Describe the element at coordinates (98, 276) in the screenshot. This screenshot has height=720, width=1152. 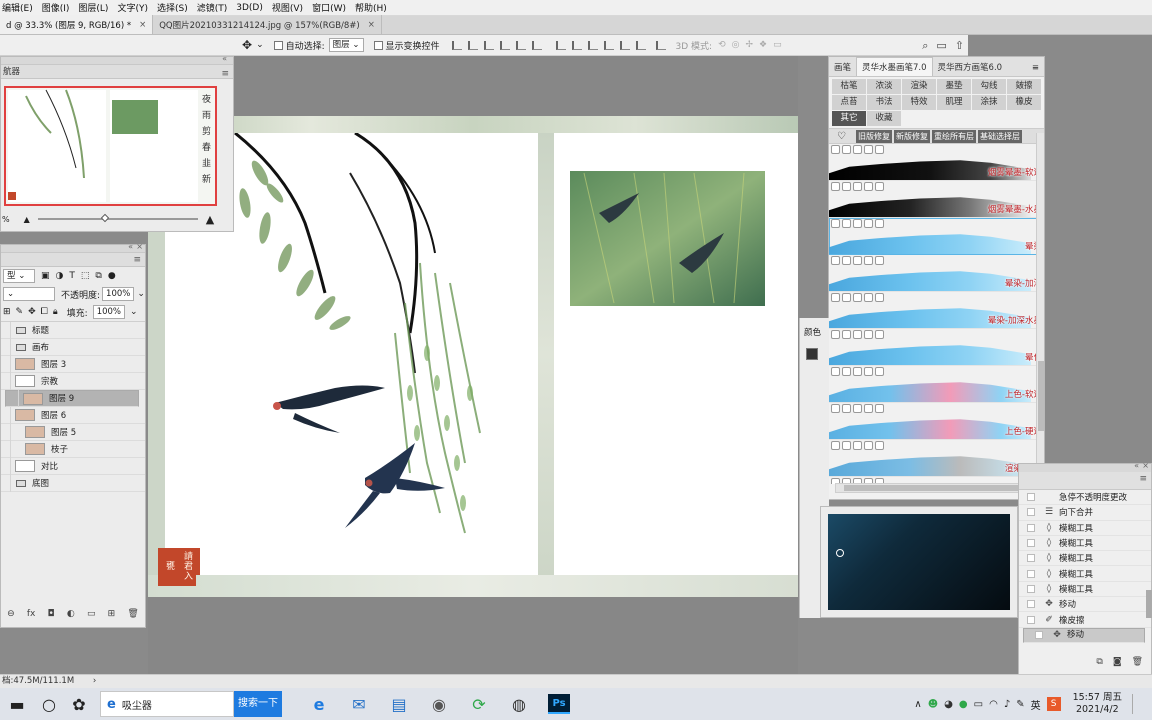
I see `filter-smart-icon: ⧉` at that location.